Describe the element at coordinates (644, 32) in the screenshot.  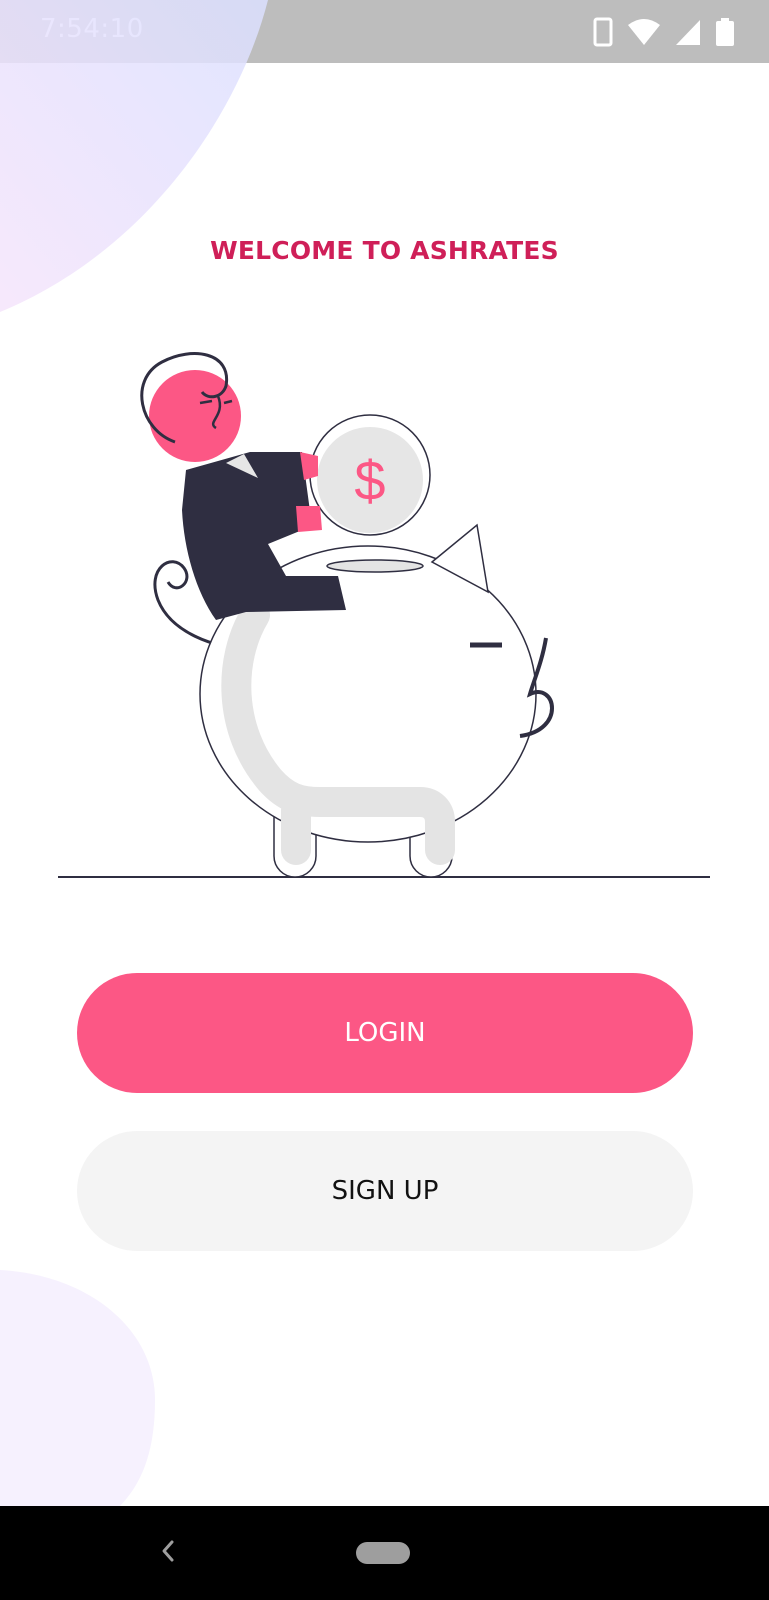
I see `wifi-icon` at that location.